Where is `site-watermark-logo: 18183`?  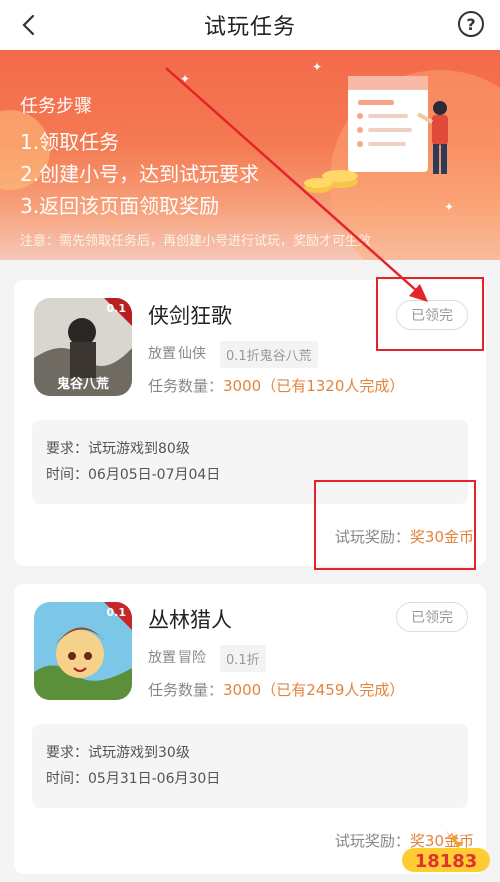
site-watermark-logo: 18183 is located at coordinates (446, 851).